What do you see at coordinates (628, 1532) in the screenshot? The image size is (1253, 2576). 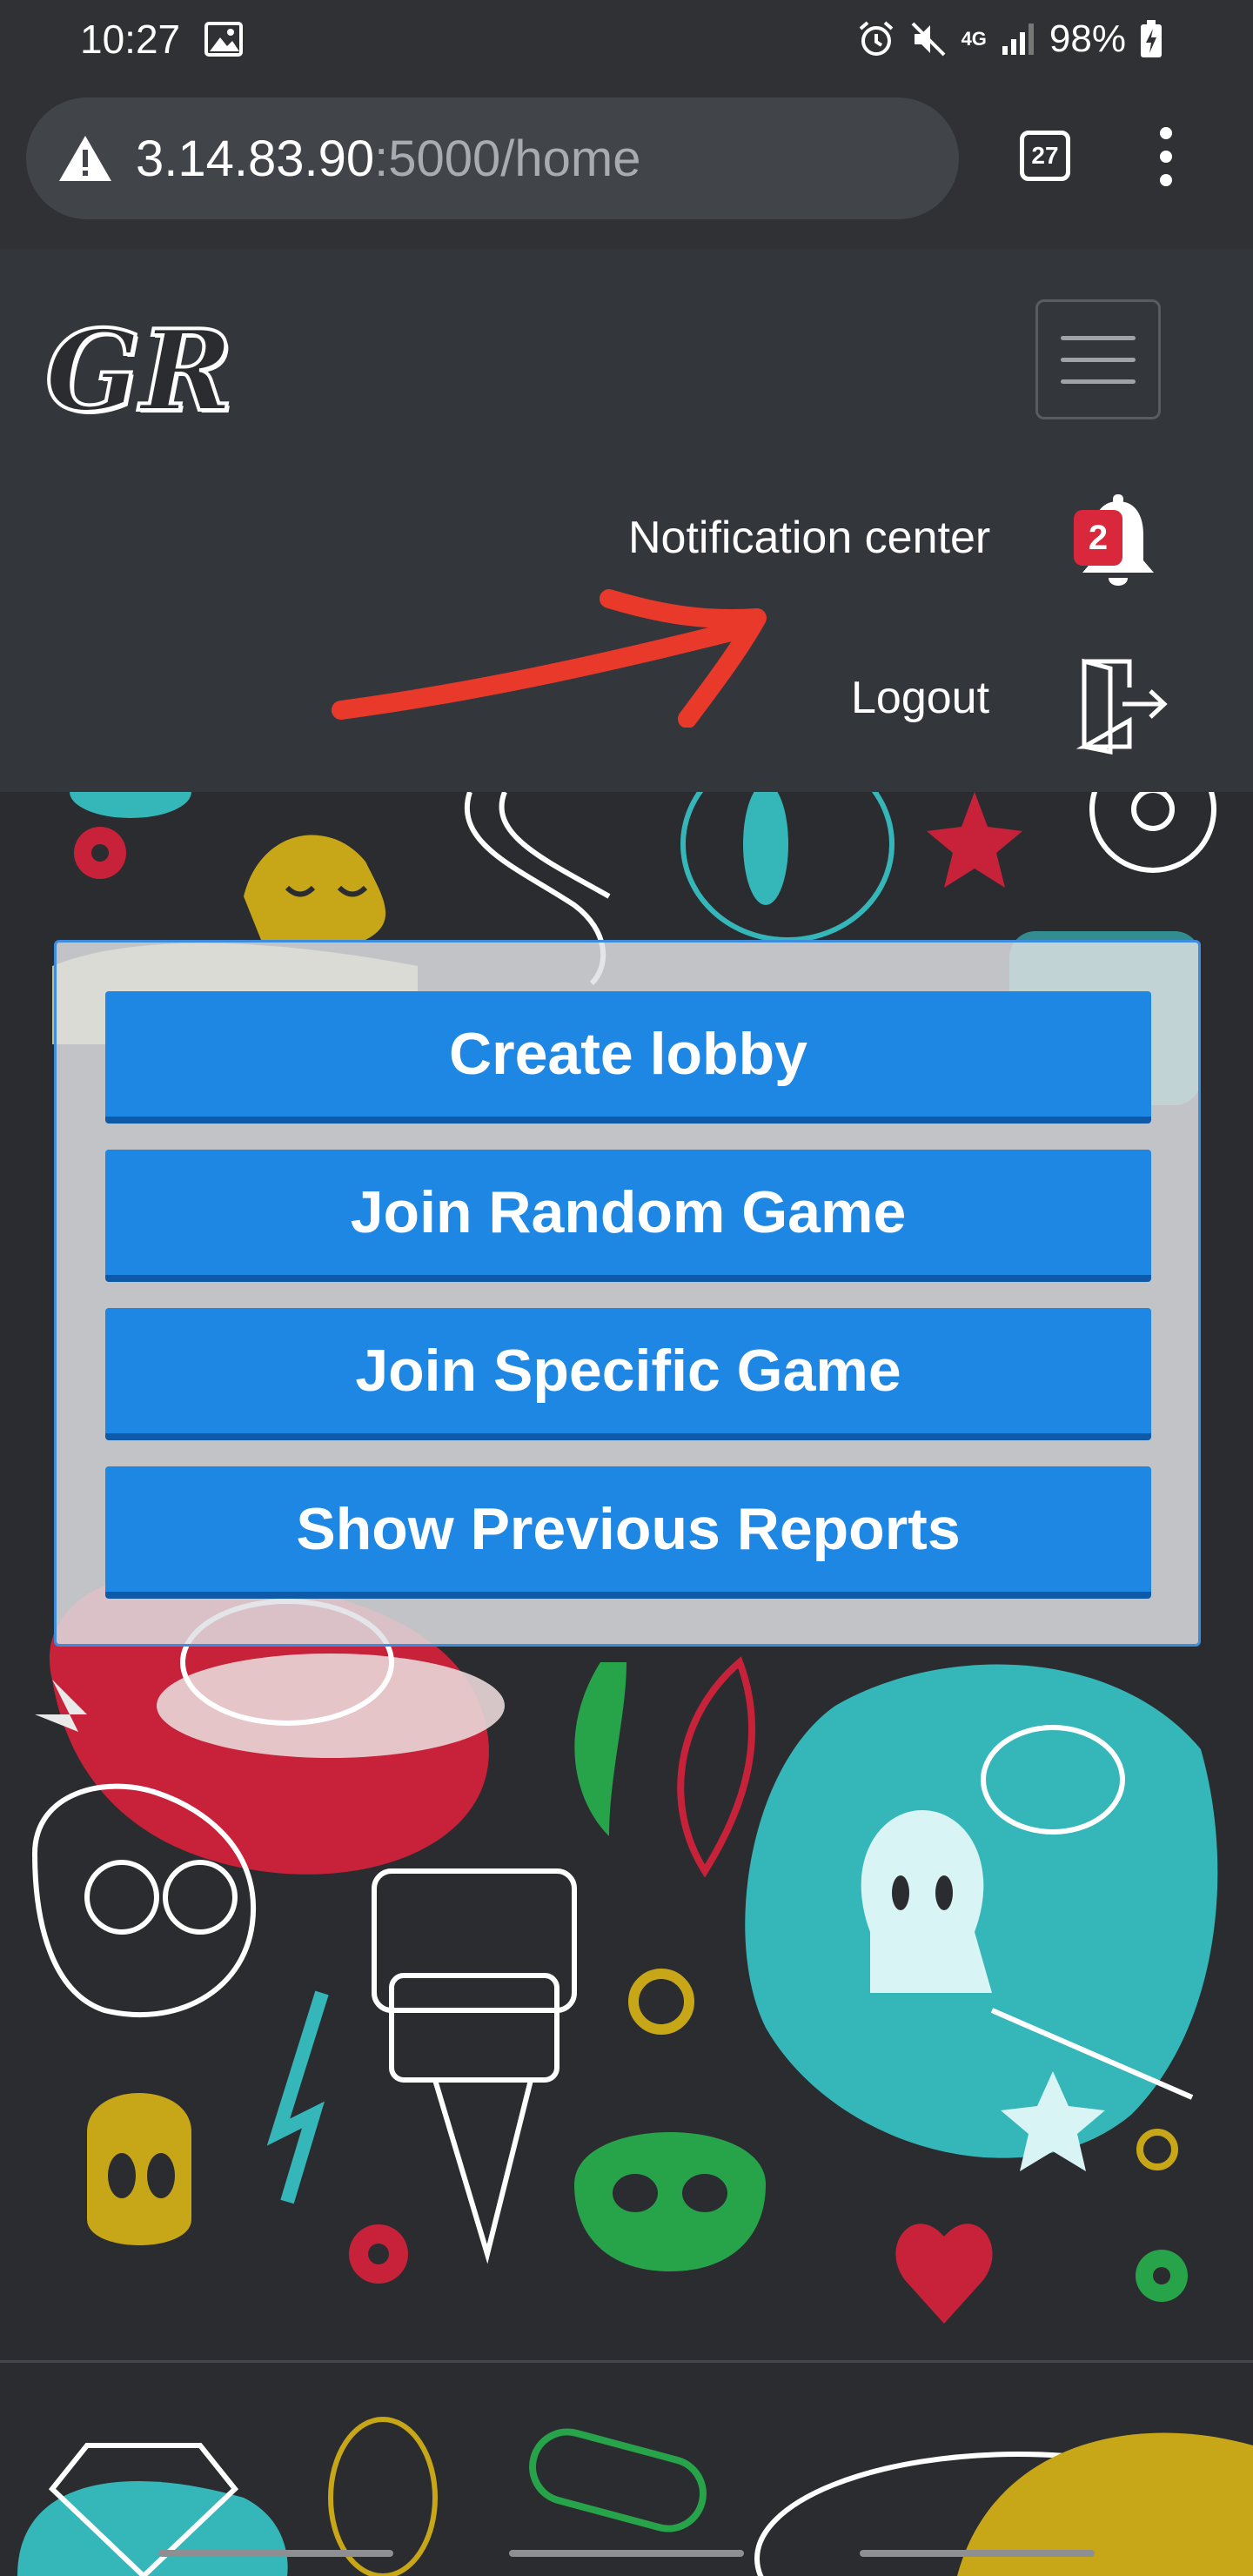 I see `show-previous-reports-button: Show Previous Reports` at bounding box center [628, 1532].